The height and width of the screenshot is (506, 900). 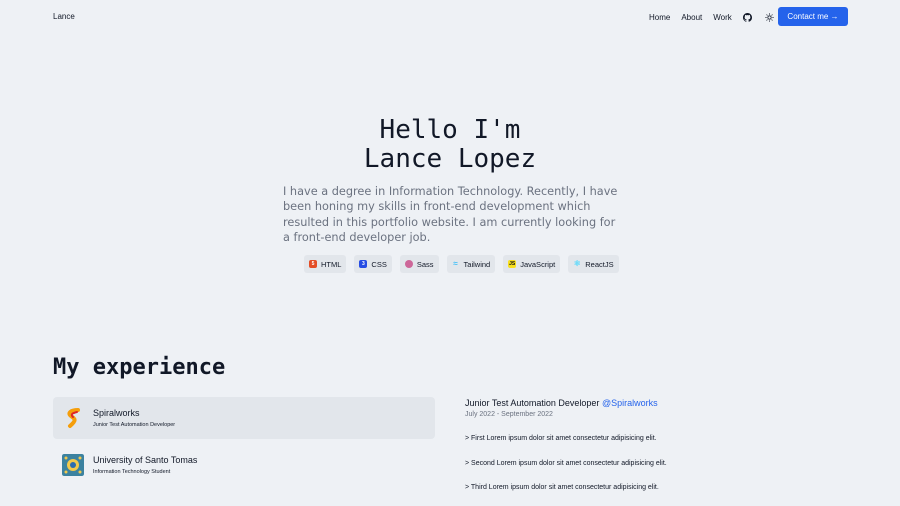 I want to click on skill-javascript: JS JavaScript, so click(x=532, y=264).